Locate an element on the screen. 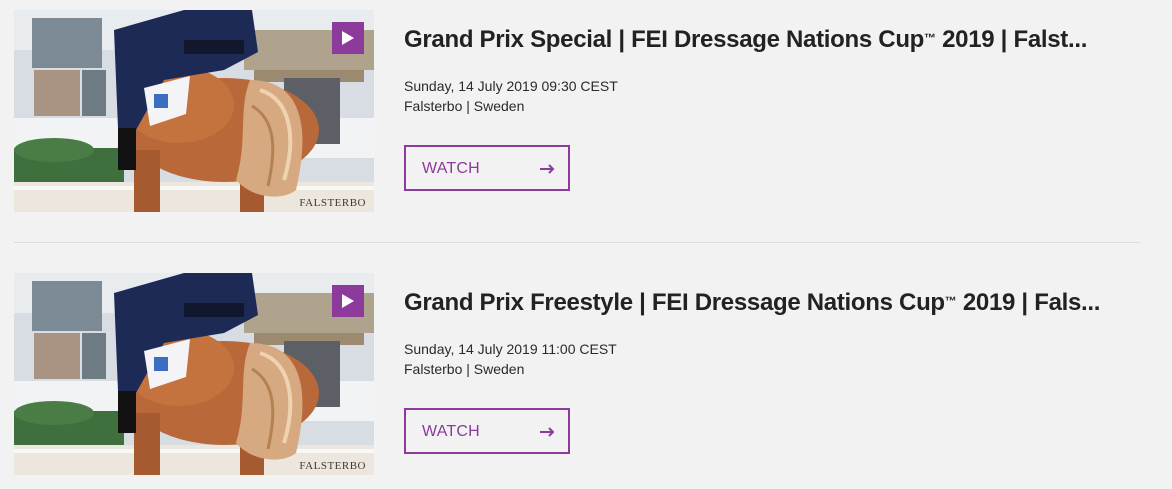 The height and width of the screenshot is (489, 1172). divider is located at coordinates (577, 242).